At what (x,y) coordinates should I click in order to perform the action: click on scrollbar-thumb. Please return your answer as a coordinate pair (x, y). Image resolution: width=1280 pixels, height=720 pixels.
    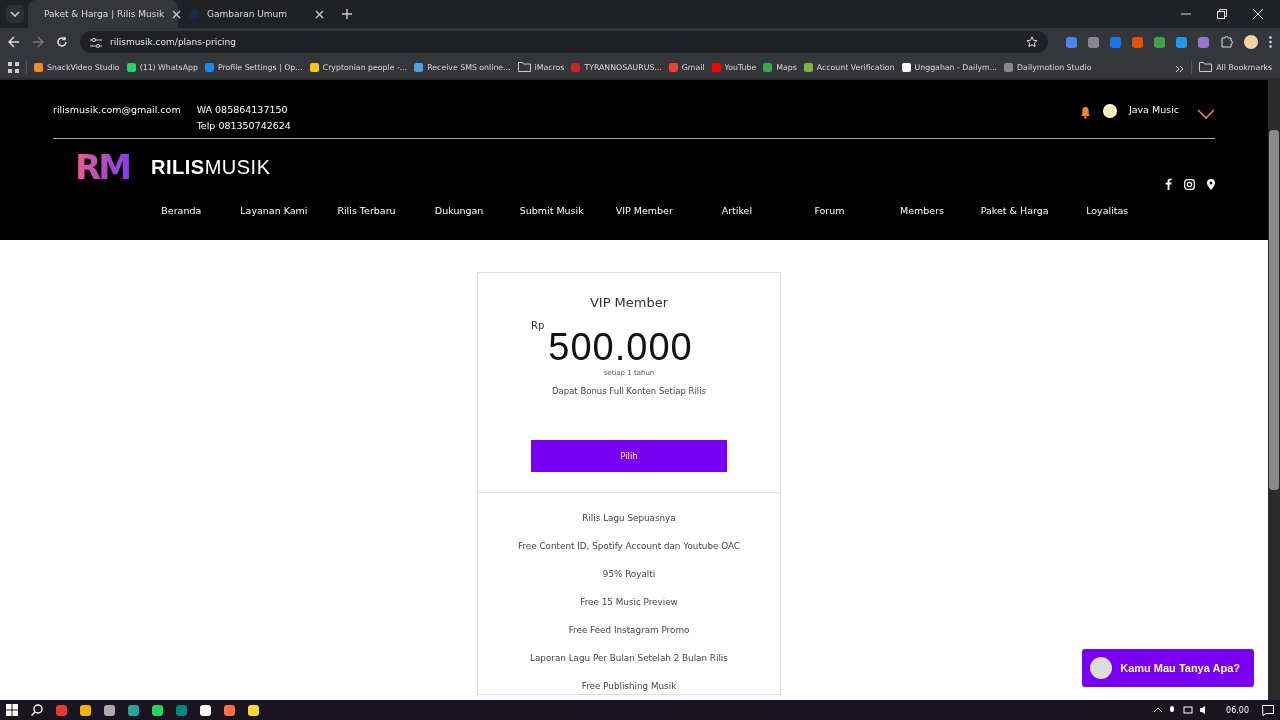
    Looking at the image, I should click on (1274, 310).